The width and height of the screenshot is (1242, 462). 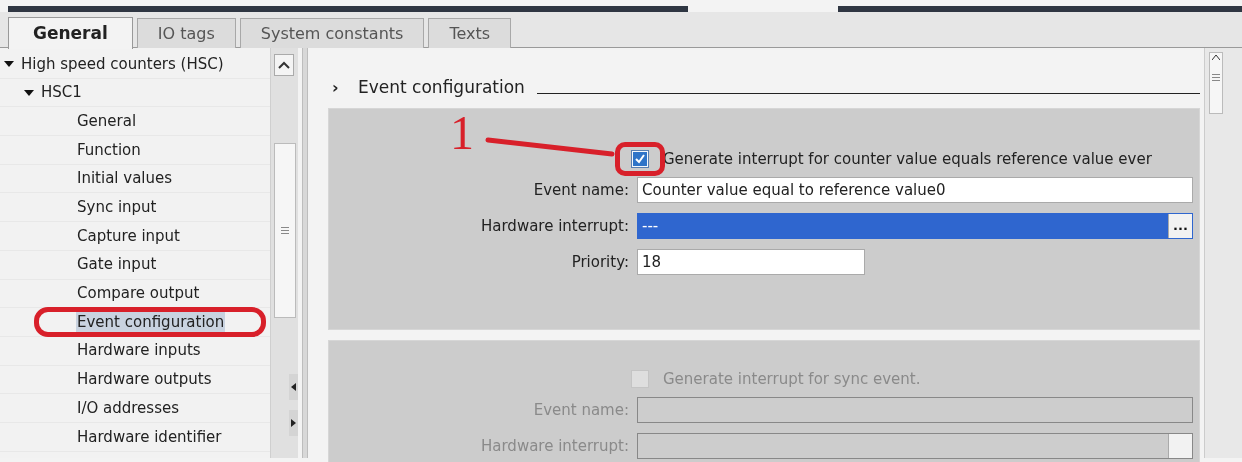 I want to click on tree-item: General, so click(x=107, y=121).